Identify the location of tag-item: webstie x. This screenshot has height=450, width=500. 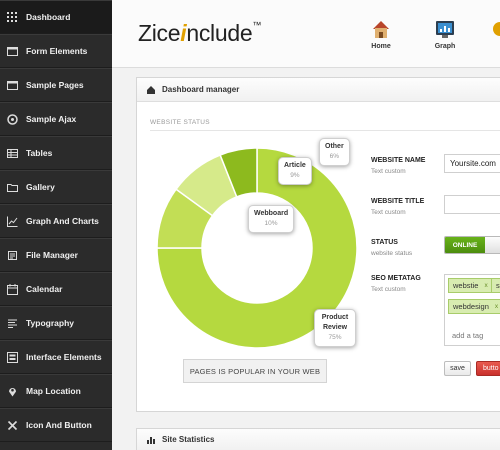
(470, 285).